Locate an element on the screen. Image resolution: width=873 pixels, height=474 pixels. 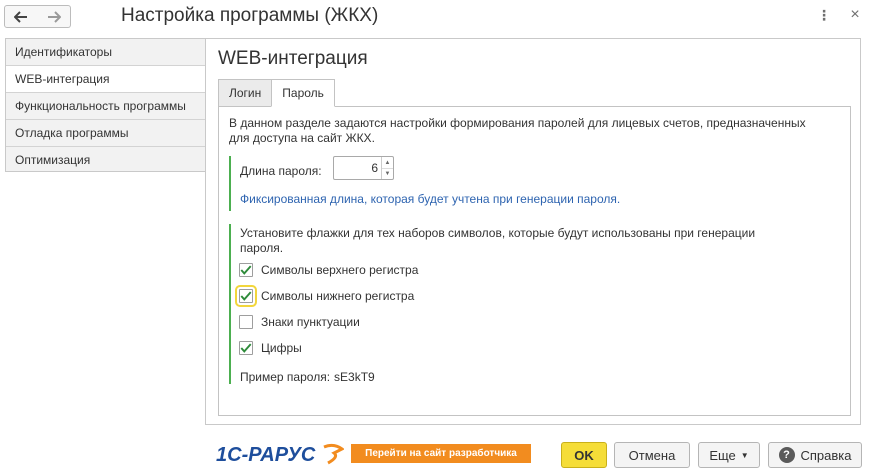
ok-button: OK is located at coordinates (584, 455).